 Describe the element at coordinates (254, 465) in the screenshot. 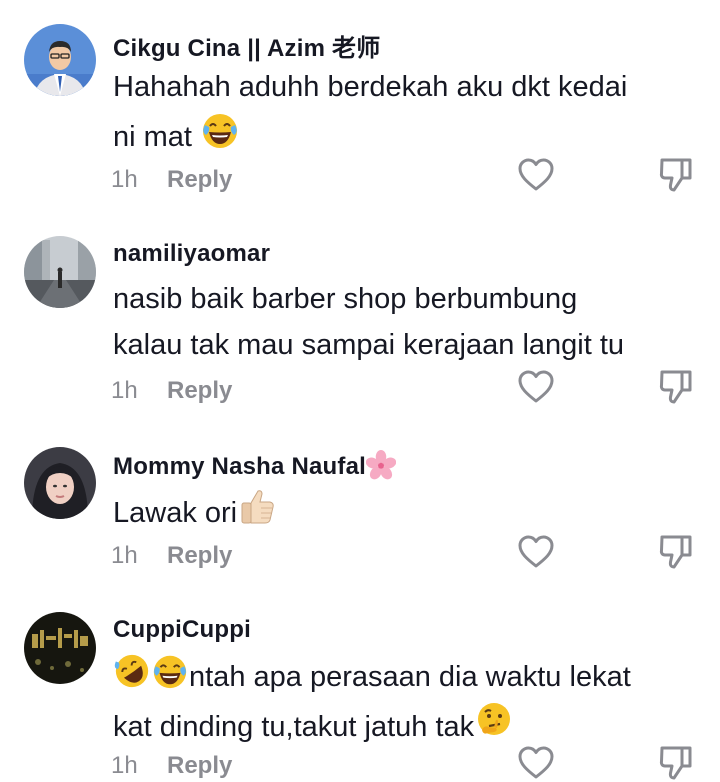

I see `username: Mommy Nasha Naufal` at that location.